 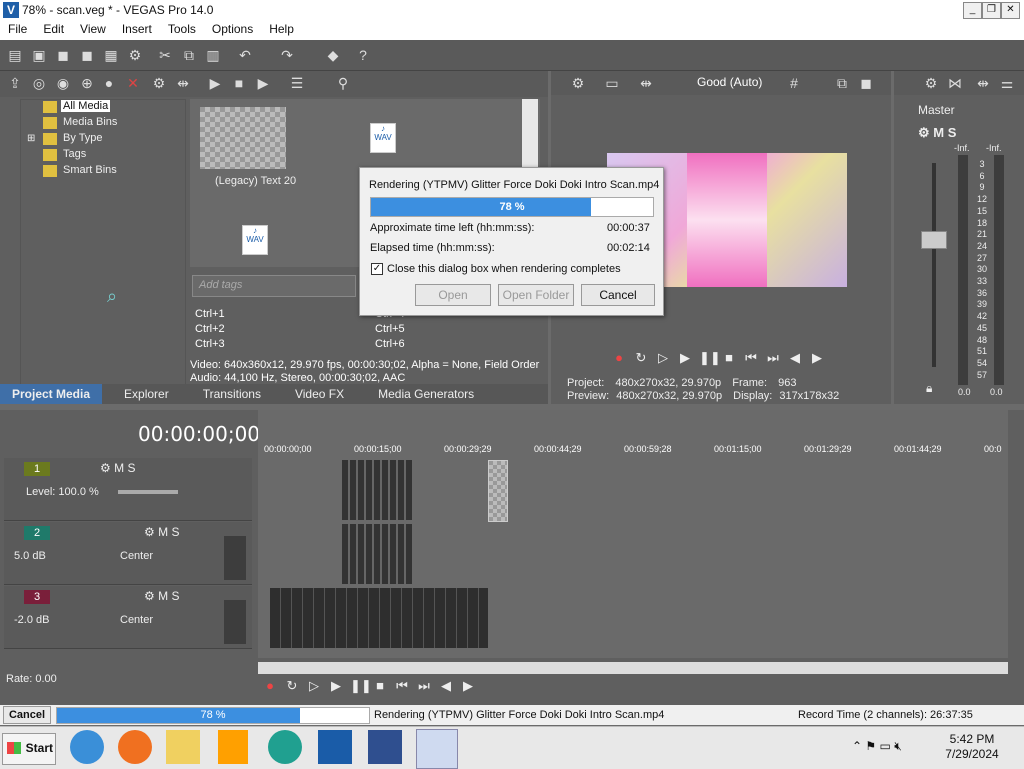 What do you see at coordinates (27, 715) in the screenshot?
I see `status-cancel-button: Cancel` at bounding box center [27, 715].